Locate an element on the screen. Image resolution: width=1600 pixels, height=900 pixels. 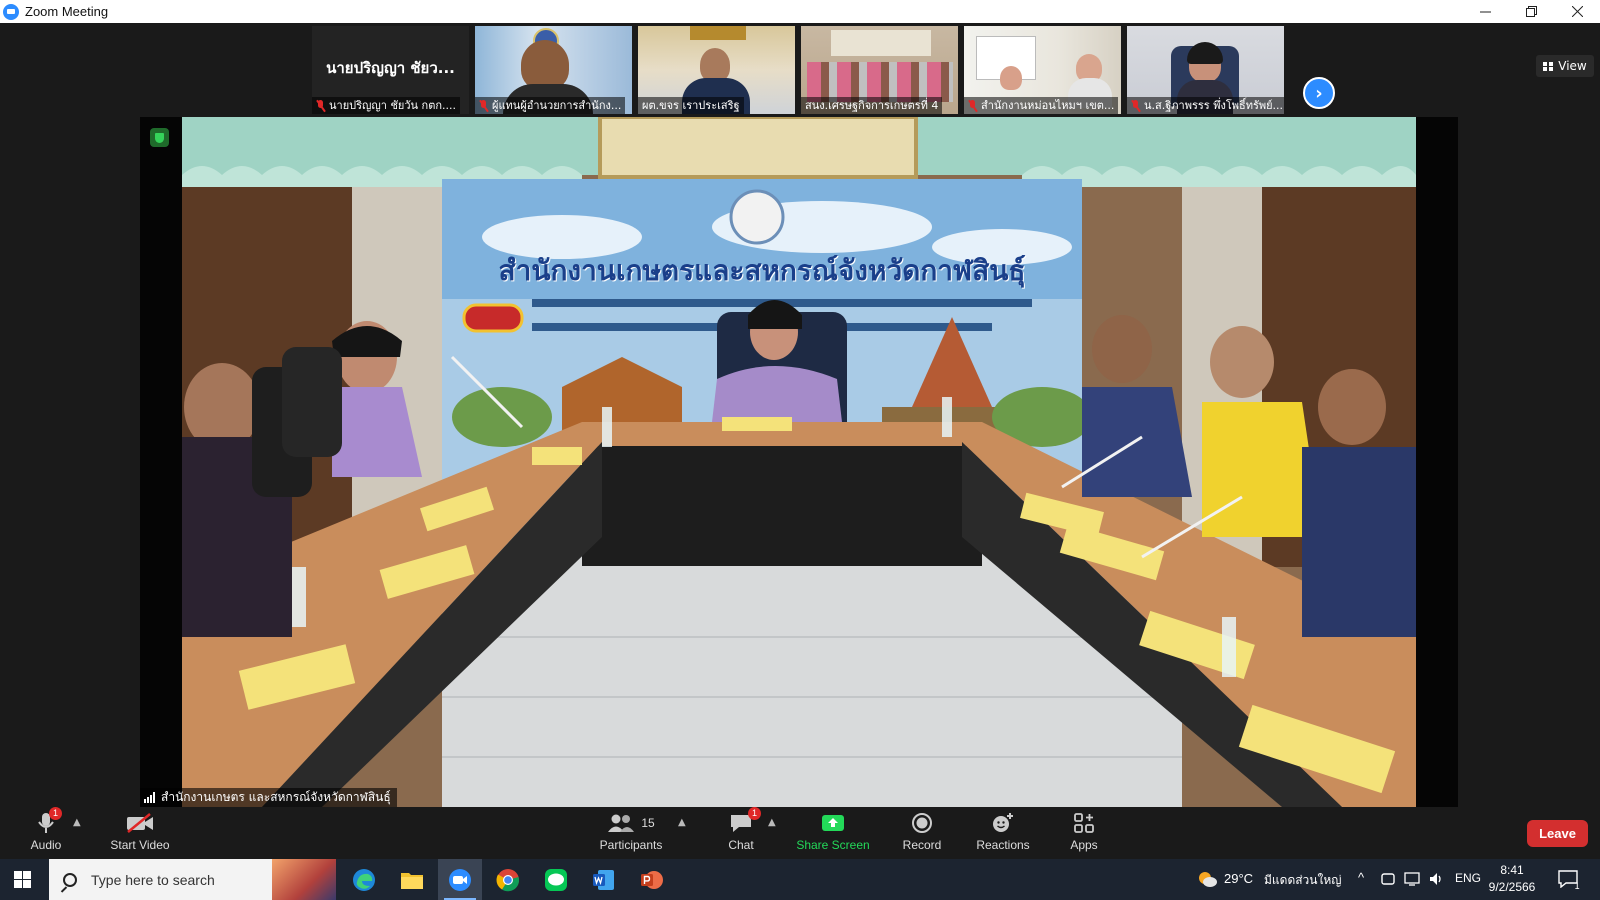
taskbar-edge-app is located at coordinates (364, 879).